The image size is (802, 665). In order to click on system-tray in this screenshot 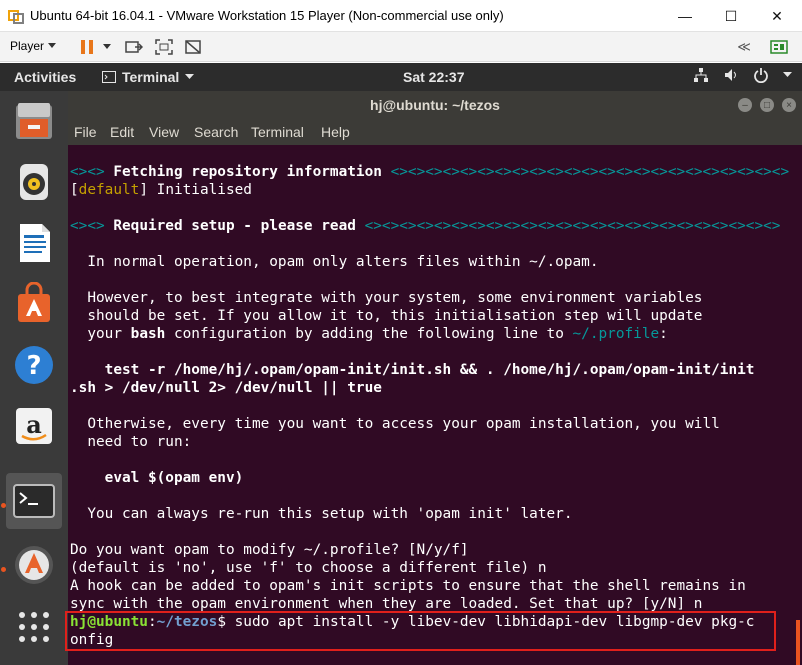, I will do `click(742, 75)`.